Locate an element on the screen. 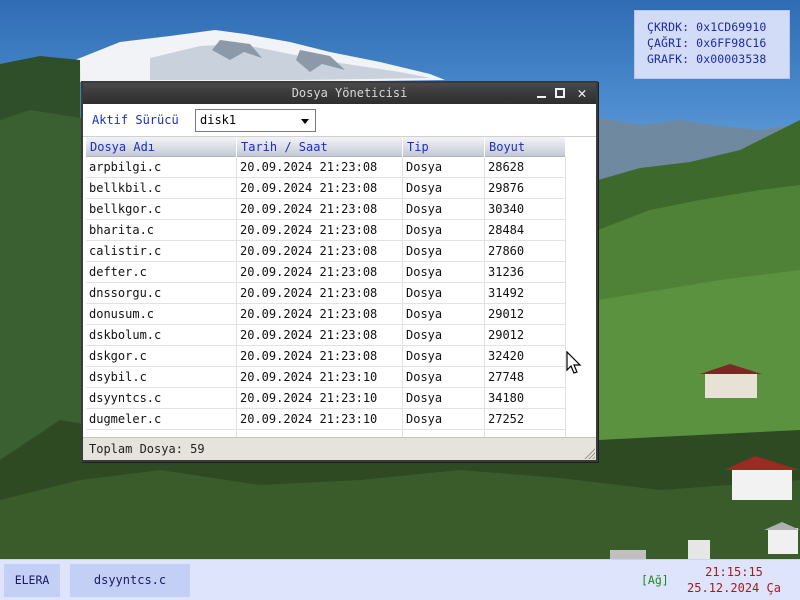 The image size is (800, 600). column-header-type: Tip is located at coordinates (444, 147).